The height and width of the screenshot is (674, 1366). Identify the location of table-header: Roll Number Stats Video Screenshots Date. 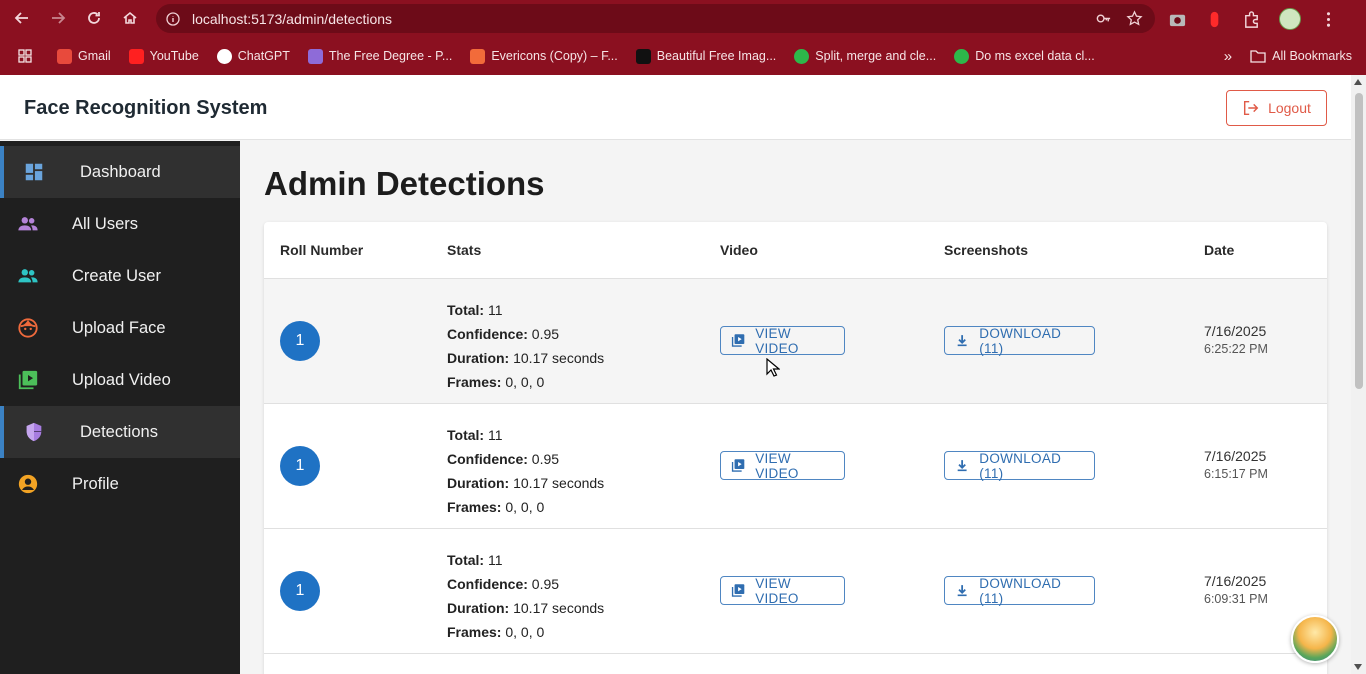
(795, 250).